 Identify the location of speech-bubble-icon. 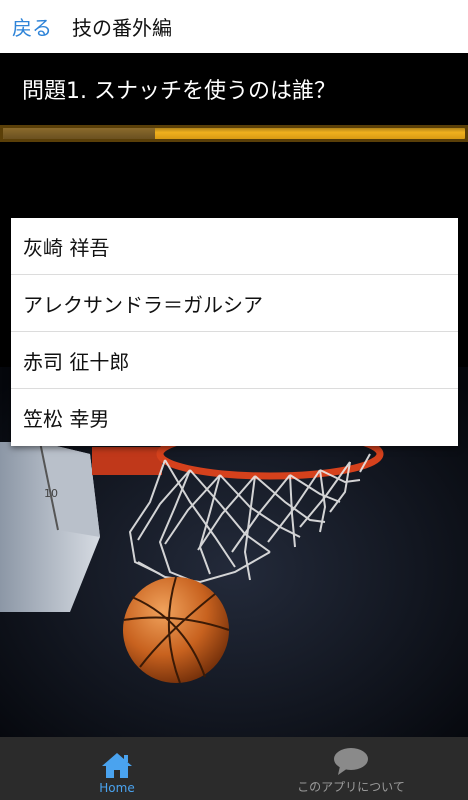
(351, 761).